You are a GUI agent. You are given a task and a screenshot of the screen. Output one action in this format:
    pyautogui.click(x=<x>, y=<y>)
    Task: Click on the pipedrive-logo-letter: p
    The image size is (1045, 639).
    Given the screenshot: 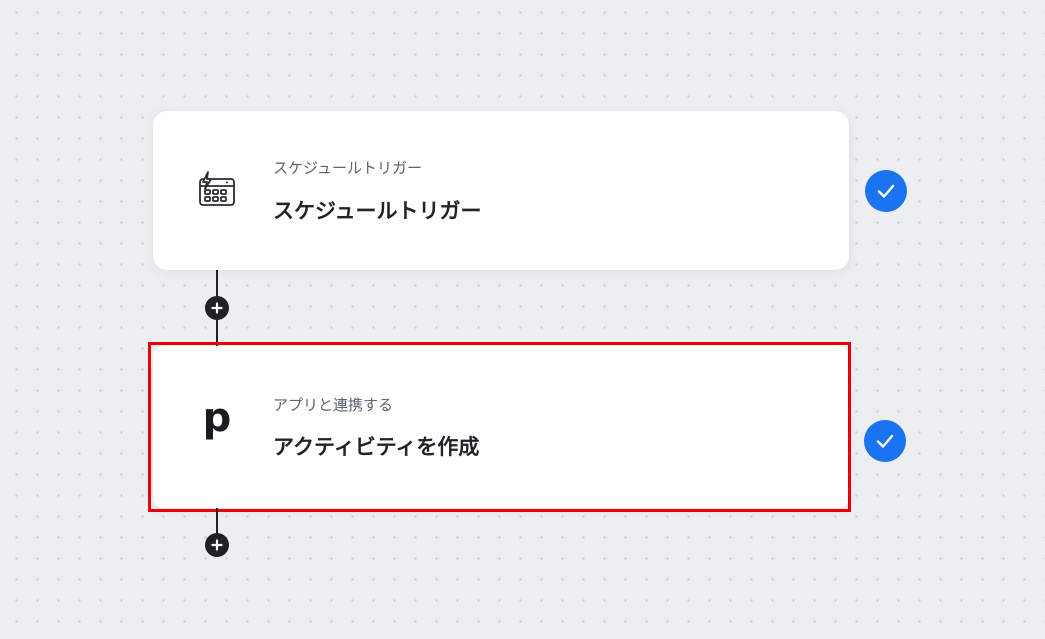 What is the action you would take?
    pyautogui.click(x=217, y=418)
    